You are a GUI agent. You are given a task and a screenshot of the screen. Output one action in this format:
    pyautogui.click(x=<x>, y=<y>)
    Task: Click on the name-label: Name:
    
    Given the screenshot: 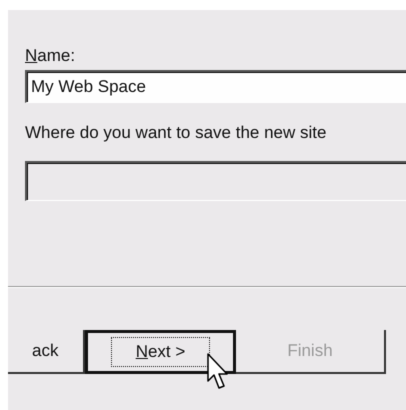 What is the action you would take?
    pyautogui.click(x=50, y=56)
    